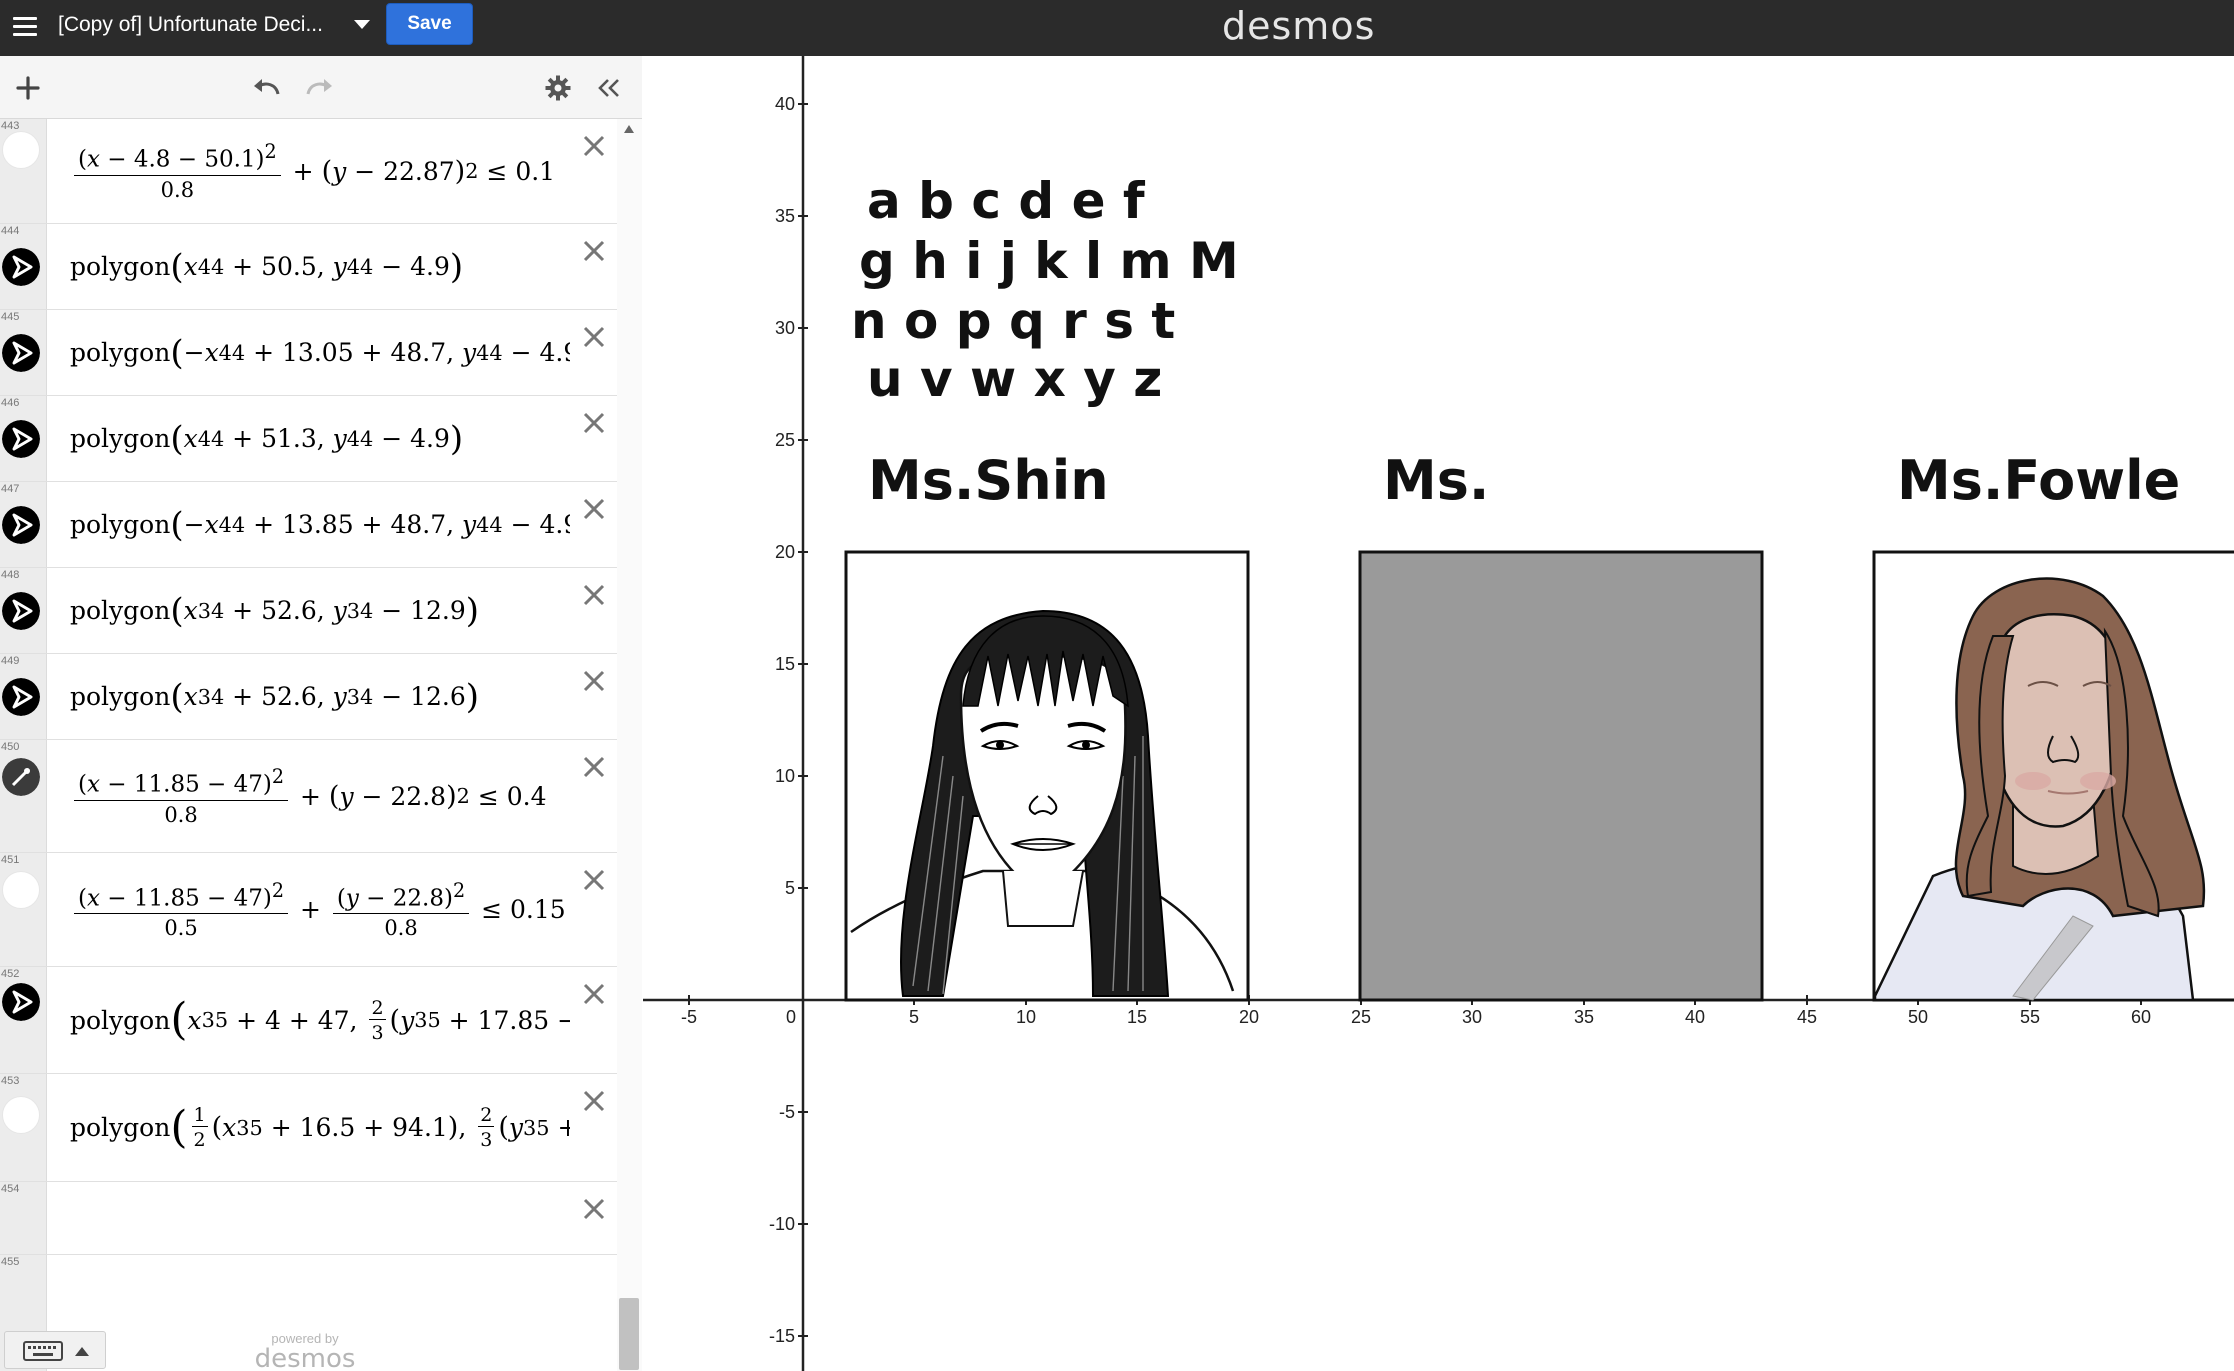  I want to click on expression-math: polygon(x35 + 4 + 47, 23(y35 + 17.85 − 1, so click(320, 1020).